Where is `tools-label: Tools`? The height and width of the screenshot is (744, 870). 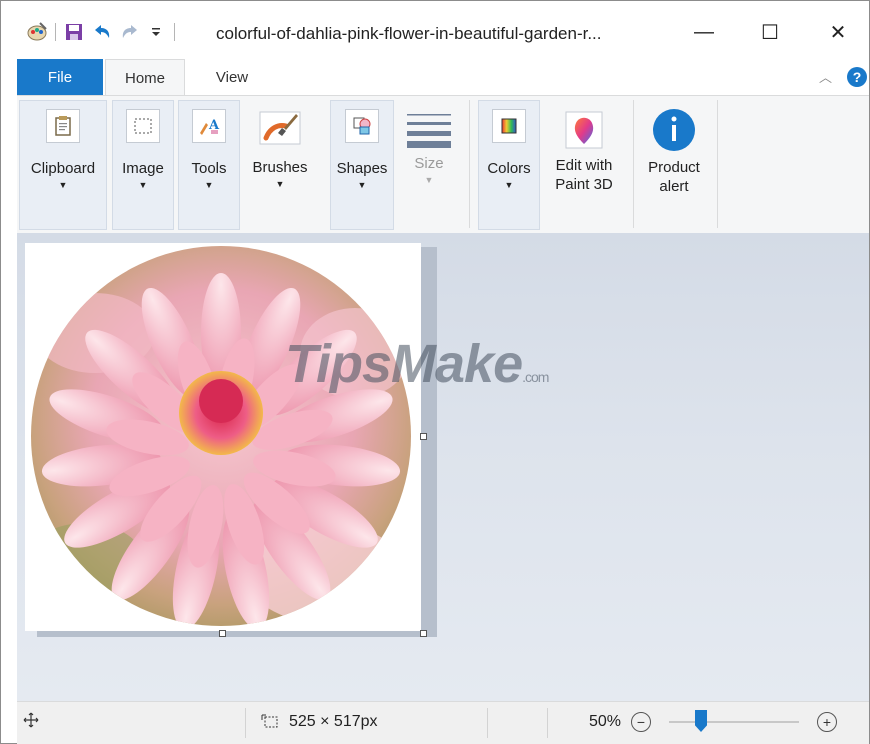 tools-label: Tools is located at coordinates (209, 168).